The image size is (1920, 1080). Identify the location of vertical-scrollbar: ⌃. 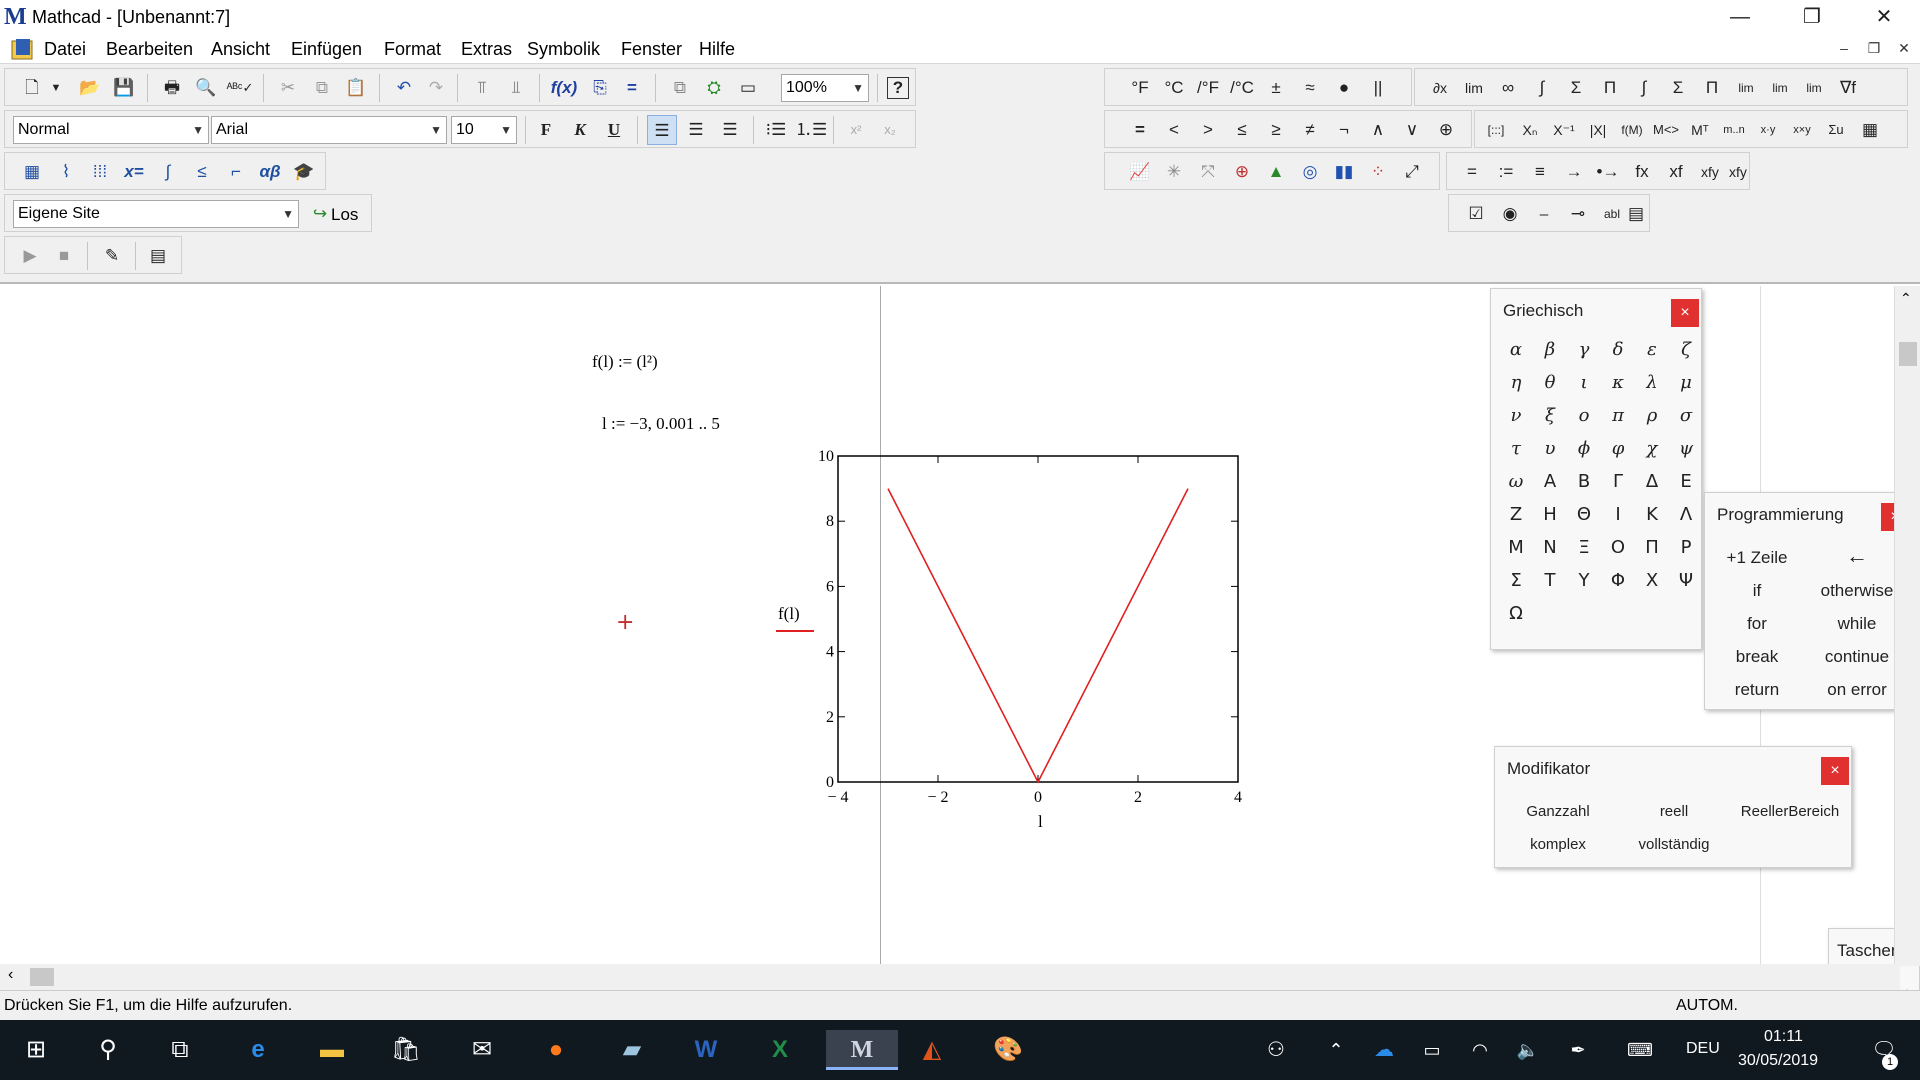
(1907, 626).